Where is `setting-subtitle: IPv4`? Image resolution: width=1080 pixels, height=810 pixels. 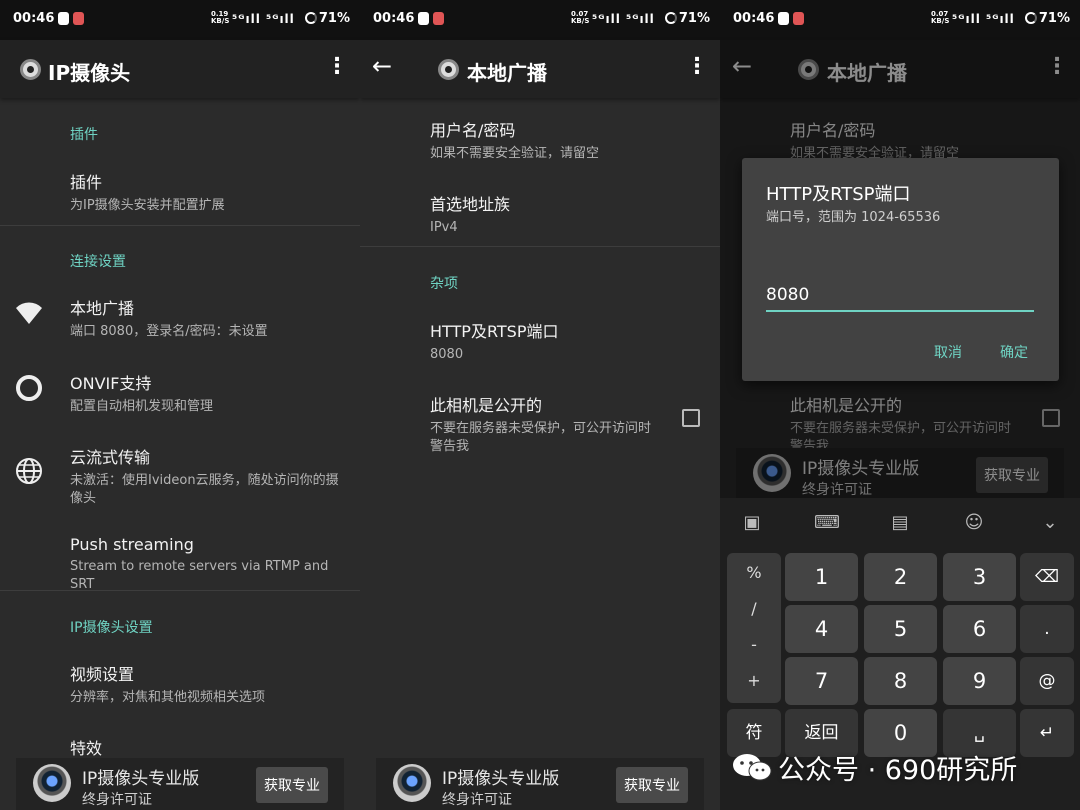 setting-subtitle: IPv4 is located at coordinates (444, 227).